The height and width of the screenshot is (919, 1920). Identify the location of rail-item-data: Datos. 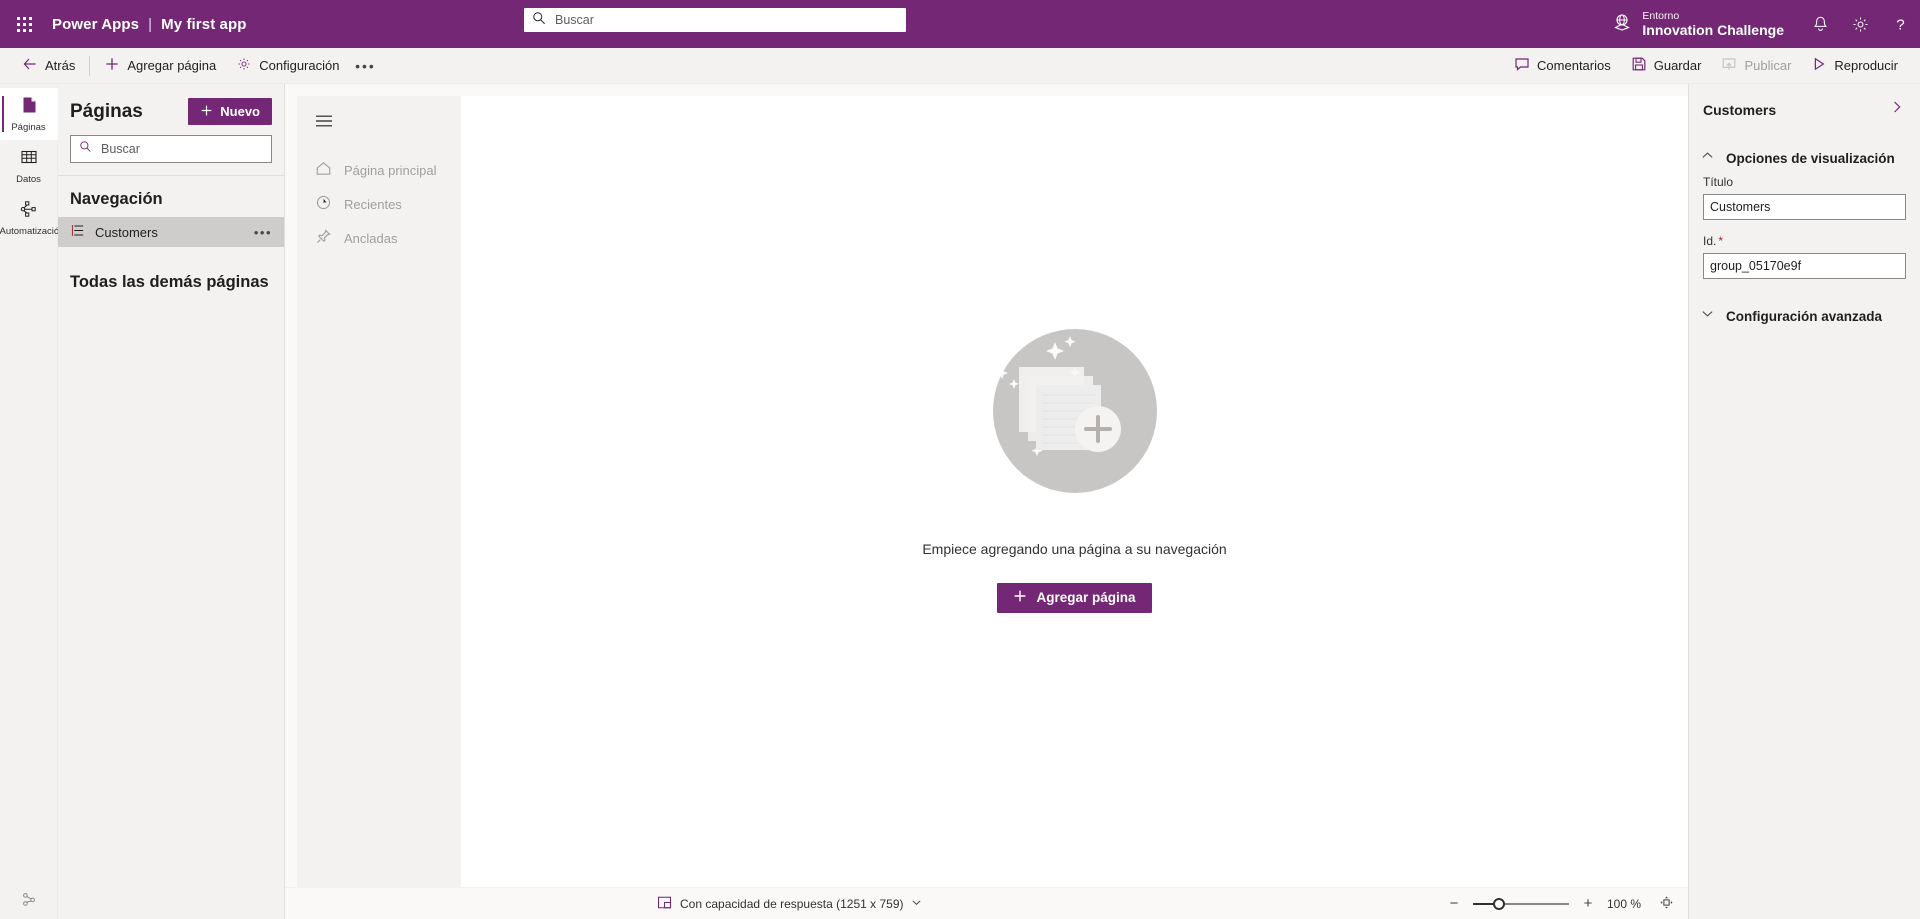
(29, 166).